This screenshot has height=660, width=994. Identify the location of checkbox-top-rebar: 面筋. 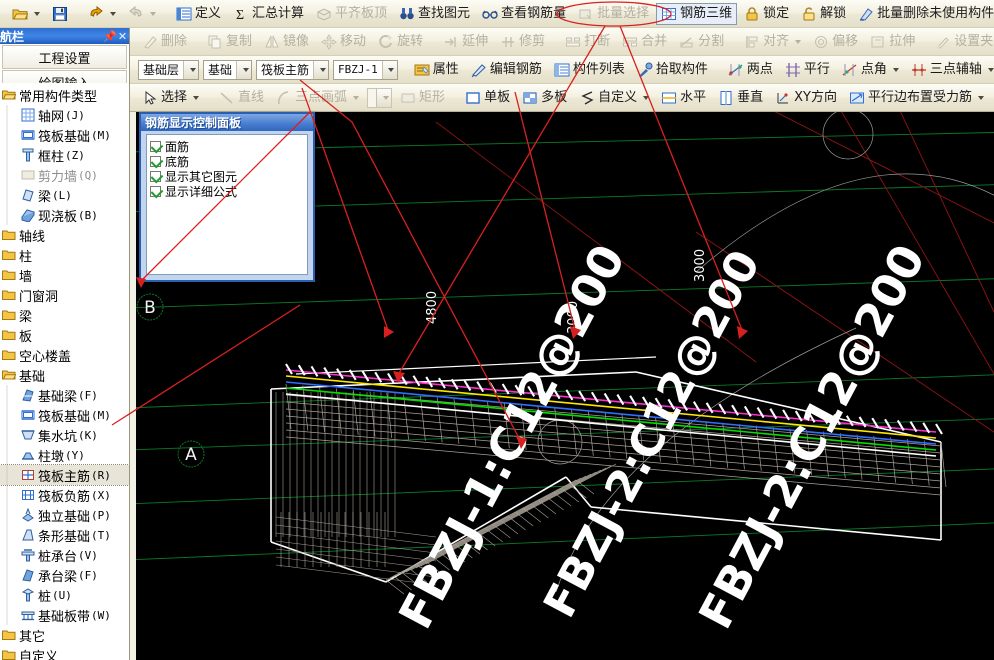
(227, 146).